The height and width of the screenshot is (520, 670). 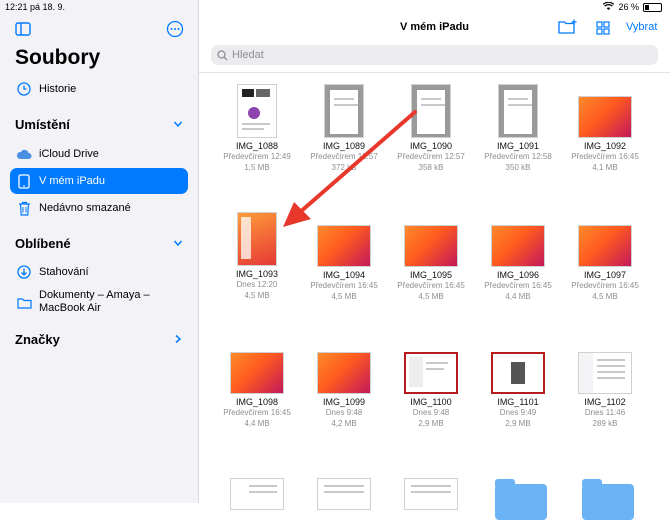 What do you see at coordinates (175, 29) in the screenshot?
I see `more-options-icon` at bounding box center [175, 29].